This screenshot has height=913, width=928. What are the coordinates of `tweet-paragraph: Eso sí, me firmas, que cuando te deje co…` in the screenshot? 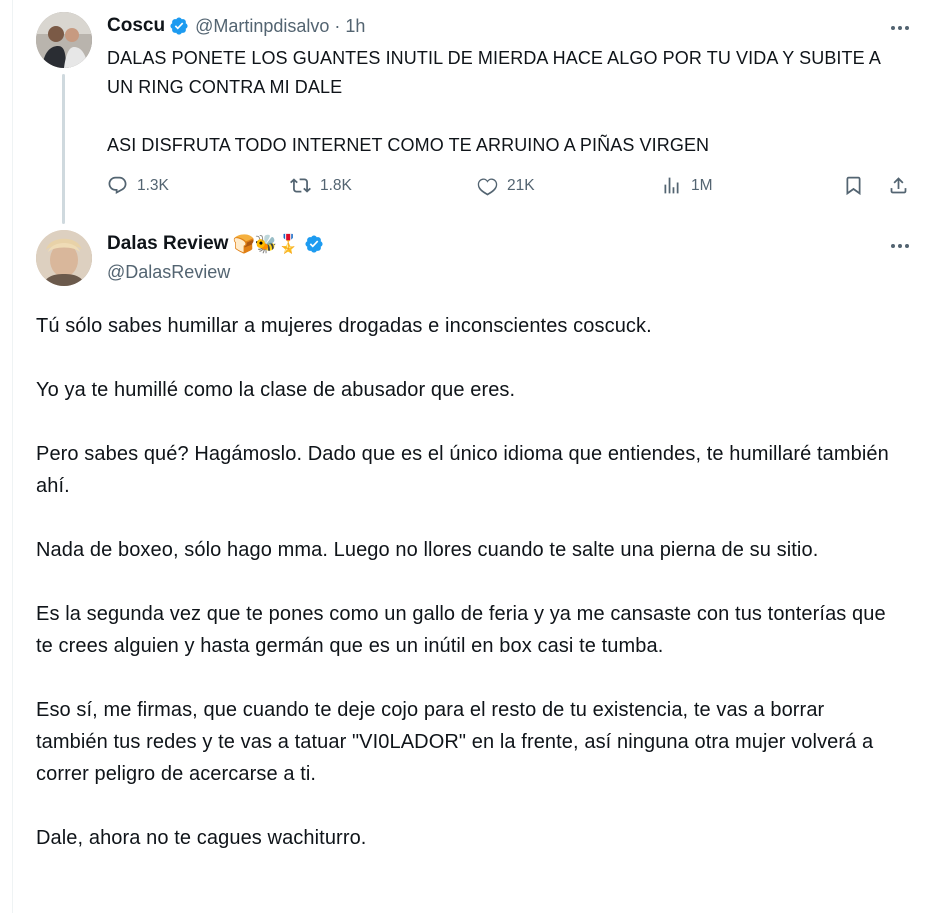 It's located at (455, 742).